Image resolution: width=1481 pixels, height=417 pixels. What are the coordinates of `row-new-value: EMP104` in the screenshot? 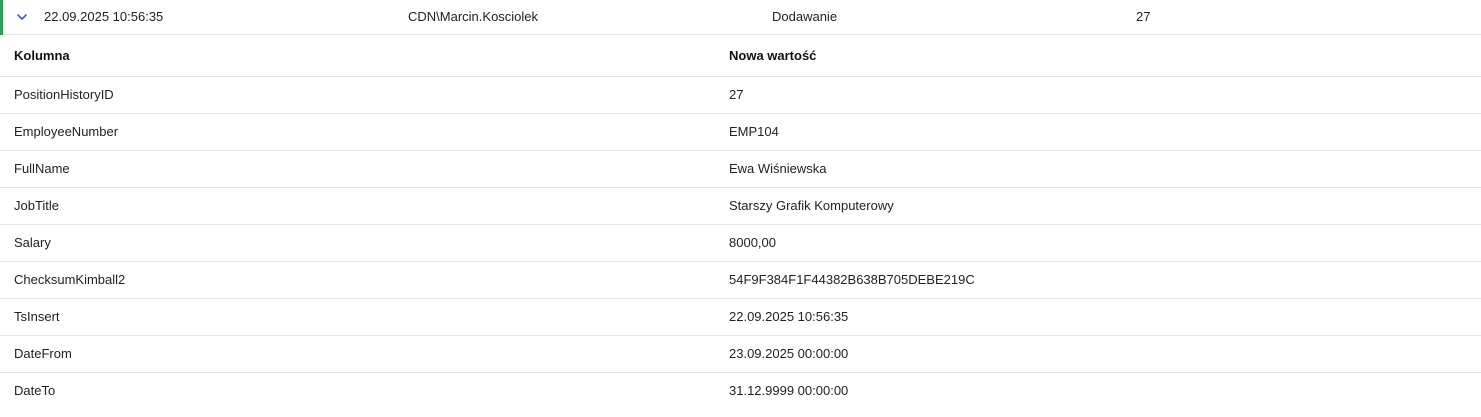 It's located at (754, 131).